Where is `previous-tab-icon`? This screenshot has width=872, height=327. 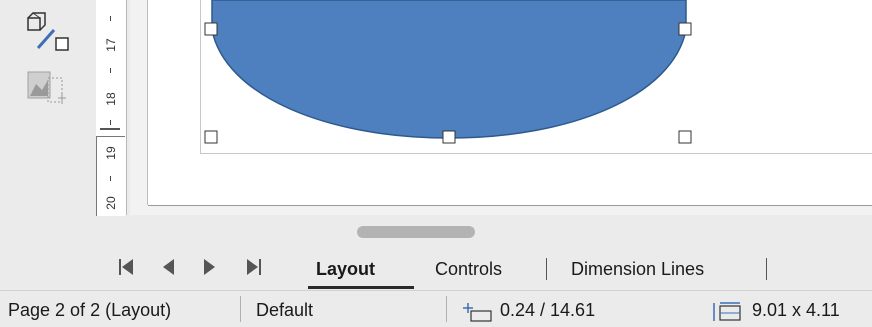
previous-tab-icon is located at coordinates (168, 267).